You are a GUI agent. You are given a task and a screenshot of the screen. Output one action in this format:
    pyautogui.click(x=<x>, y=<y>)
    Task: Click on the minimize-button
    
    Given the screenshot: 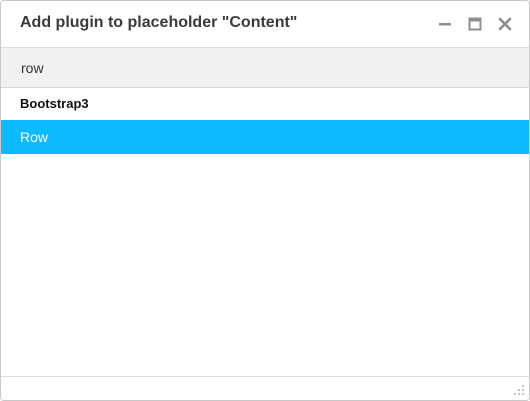 What is the action you would take?
    pyautogui.click(x=445, y=24)
    